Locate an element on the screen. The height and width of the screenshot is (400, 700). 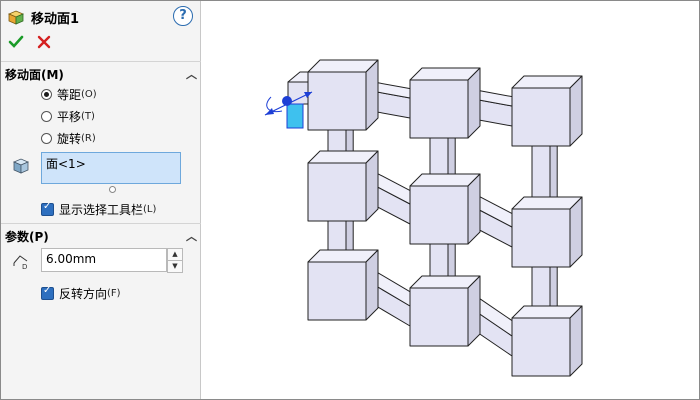
cube-0-2-side is located at coordinates (576, 111).